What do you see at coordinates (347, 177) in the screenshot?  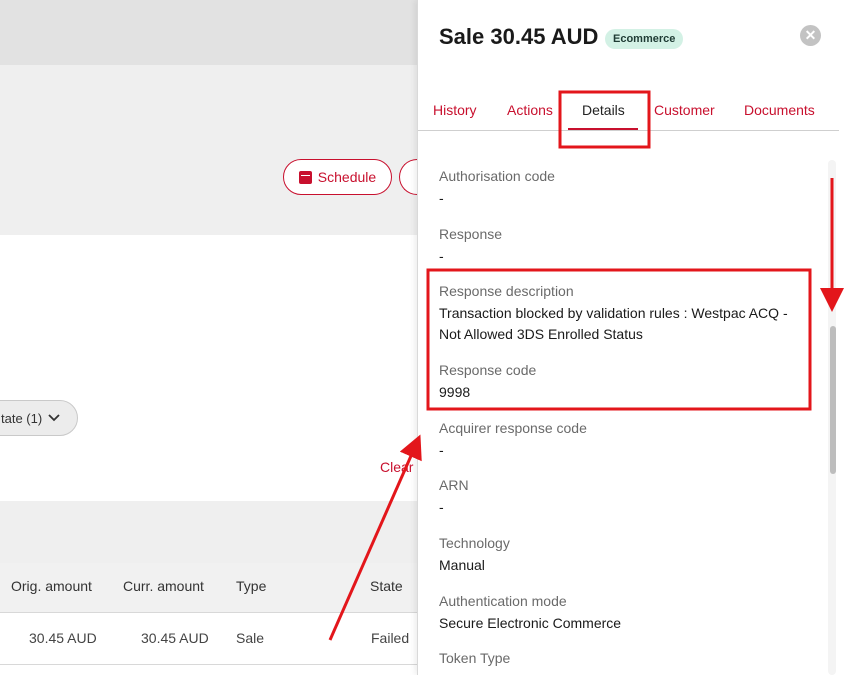 I see `schedule-button-label: Schedule` at bounding box center [347, 177].